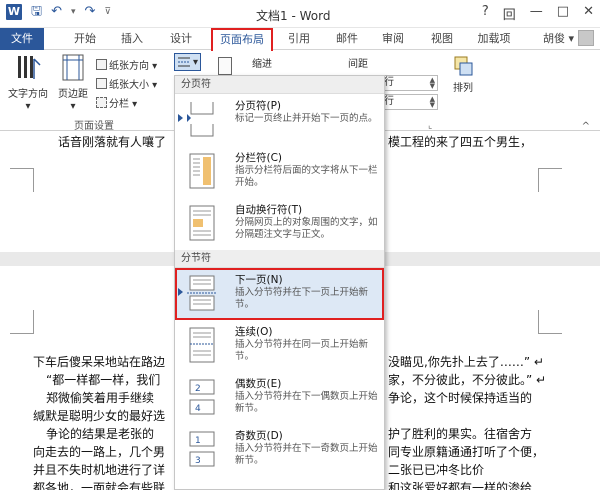 This screenshot has height=490, width=600. Describe the element at coordinates (466, 452) in the screenshot. I see `doc-line: 同专业原籍通通打听了个便，` at that location.